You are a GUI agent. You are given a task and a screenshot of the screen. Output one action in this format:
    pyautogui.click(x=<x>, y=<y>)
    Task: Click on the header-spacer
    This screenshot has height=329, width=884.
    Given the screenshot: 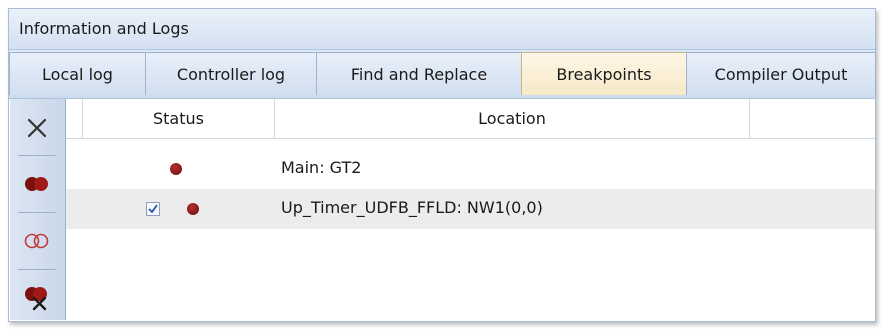 What is the action you would take?
    pyautogui.click(x=74, y=118)
    